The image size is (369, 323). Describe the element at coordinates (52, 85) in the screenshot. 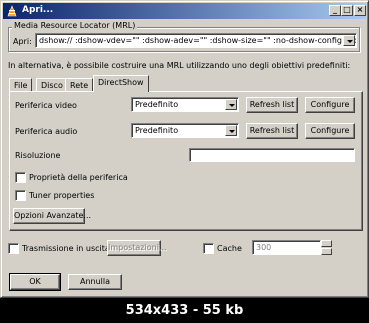

I see `tab-disco: Disco` at that location.